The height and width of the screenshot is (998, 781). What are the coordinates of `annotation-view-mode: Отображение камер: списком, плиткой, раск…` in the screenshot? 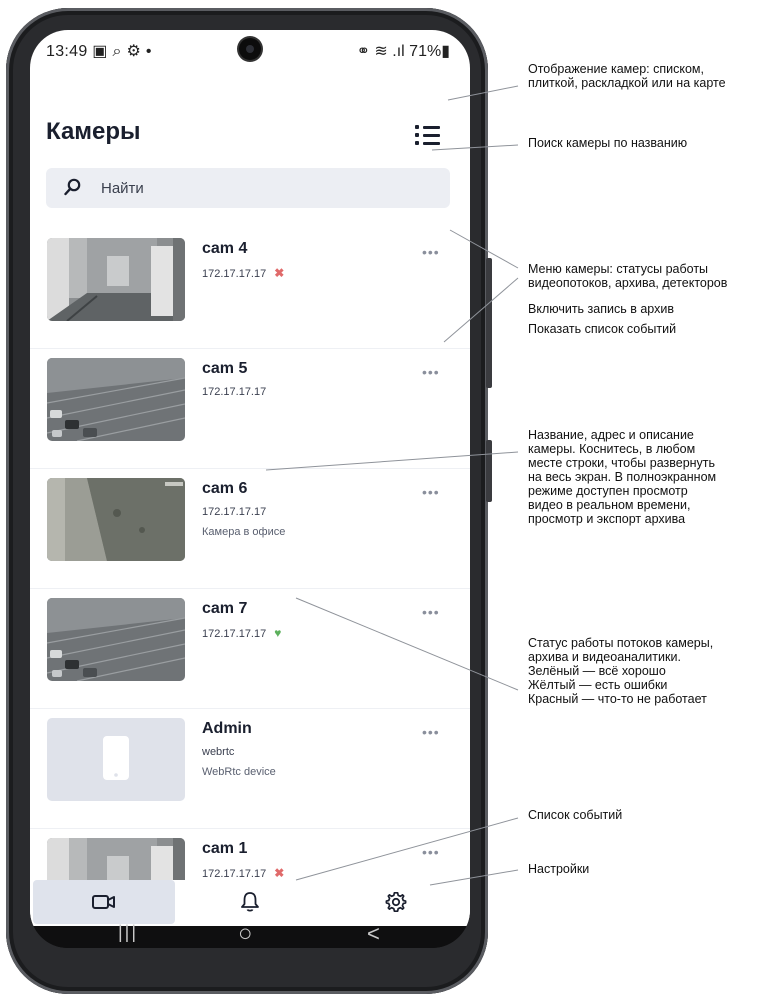 It's located at (627, 76).